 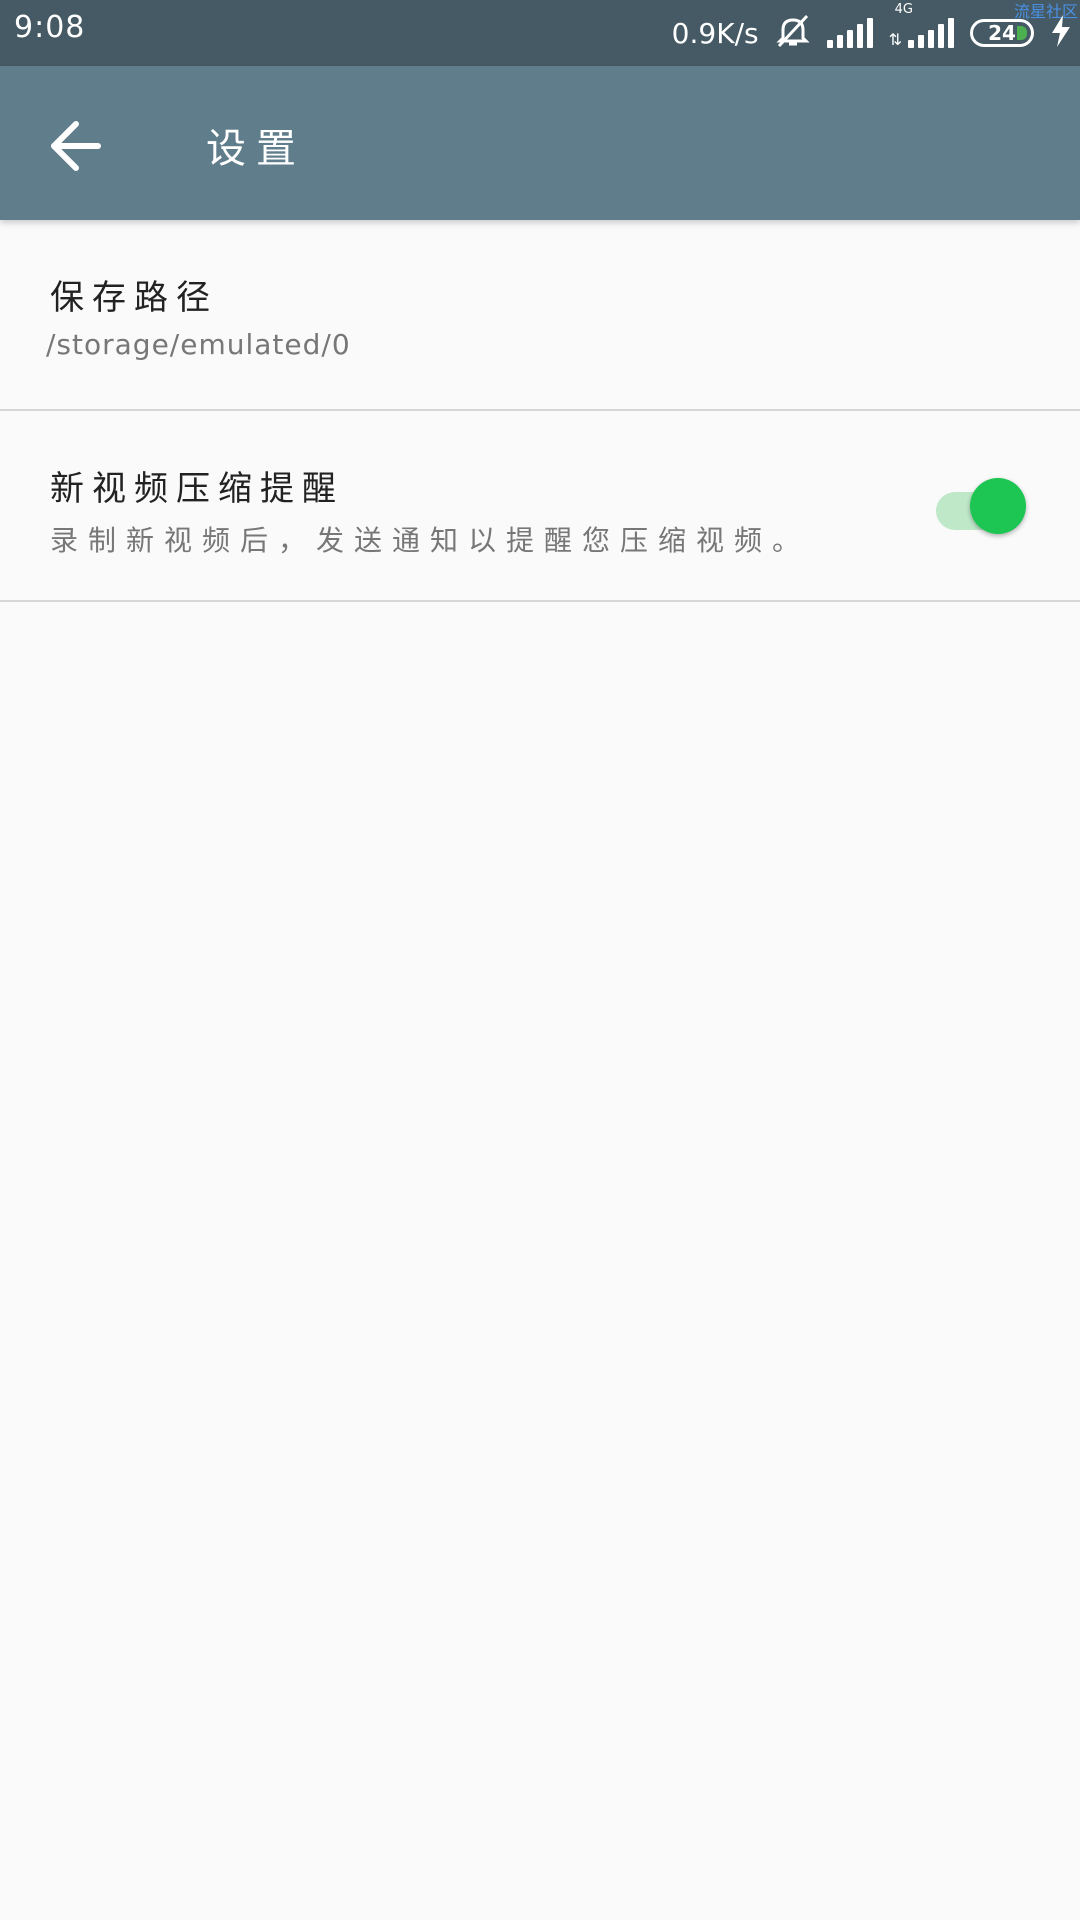 I want to click on charging-icon, so click(x=1061, y=33).